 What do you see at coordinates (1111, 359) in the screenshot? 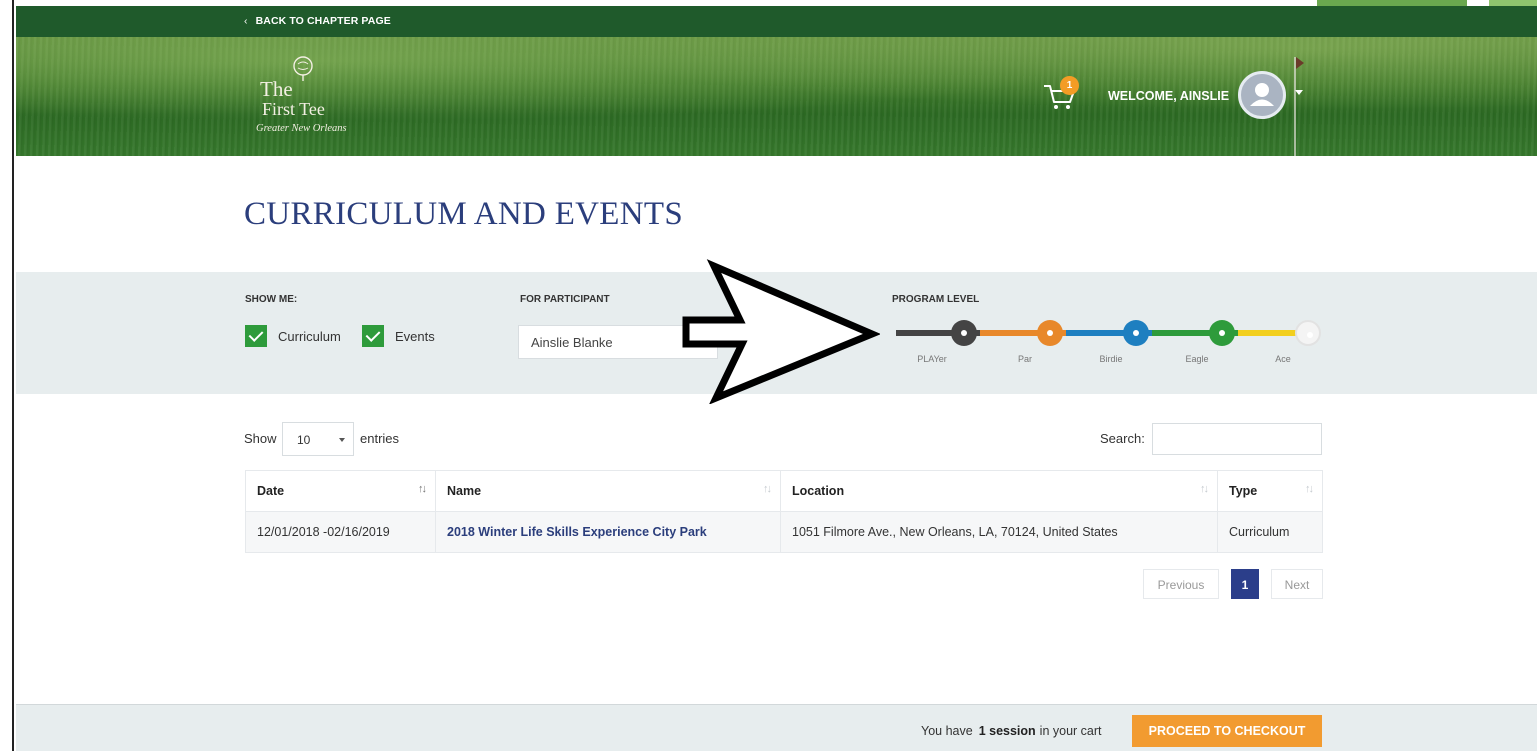
I see `level-label-birdie: Birdie` at bounding box center [1111, 359].